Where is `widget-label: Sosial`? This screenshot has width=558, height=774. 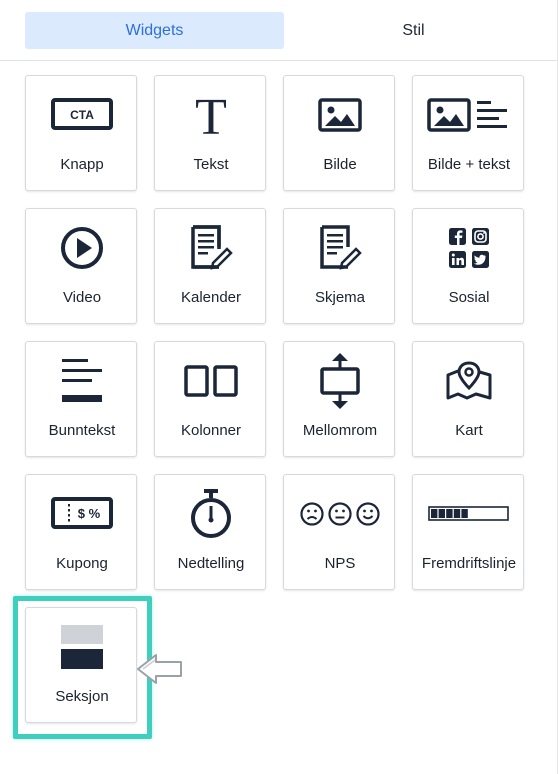
widget-label: Sosial is located at coordinates (469, 297).